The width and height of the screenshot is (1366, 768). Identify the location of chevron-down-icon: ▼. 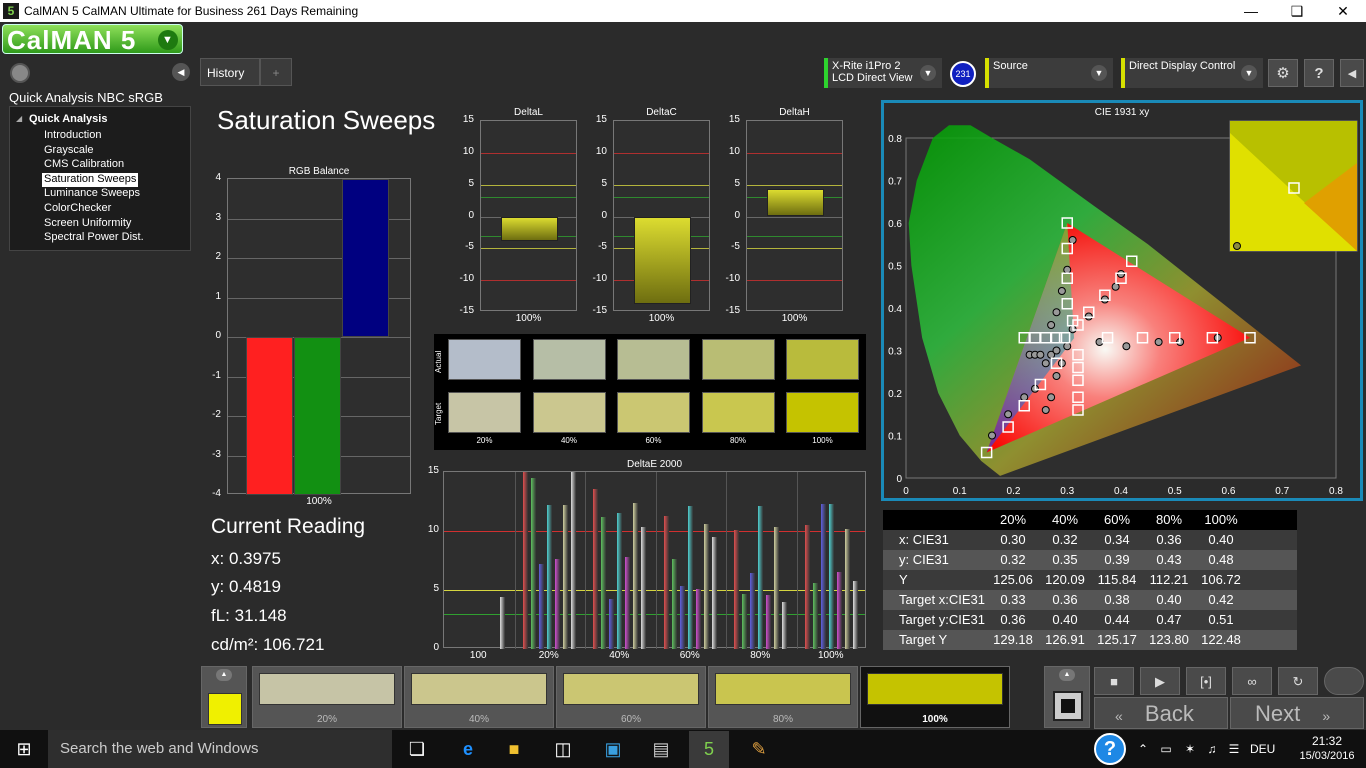
(168, 40).